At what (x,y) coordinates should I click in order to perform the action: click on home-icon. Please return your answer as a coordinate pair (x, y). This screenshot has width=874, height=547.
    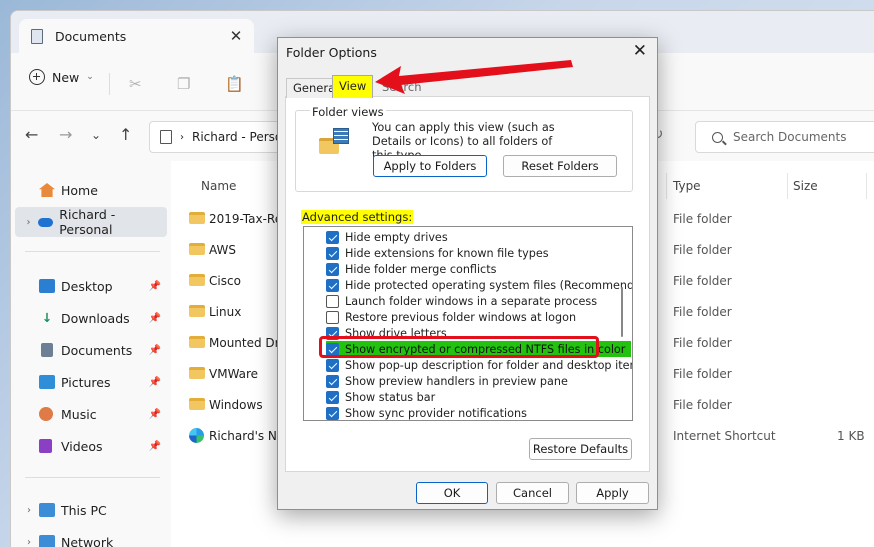
    Looking at the image, I should click on (47, 190).